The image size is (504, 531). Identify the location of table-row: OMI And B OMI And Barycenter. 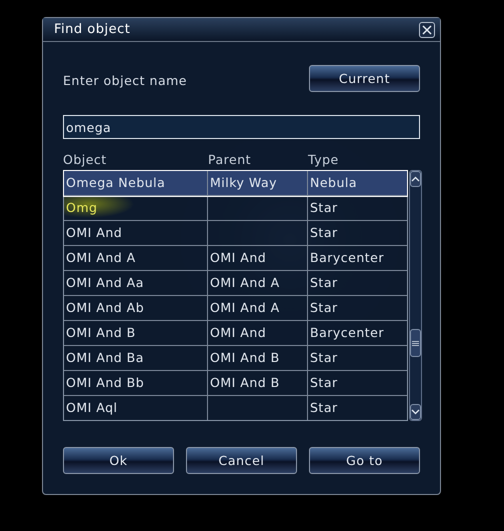
(235, 333).